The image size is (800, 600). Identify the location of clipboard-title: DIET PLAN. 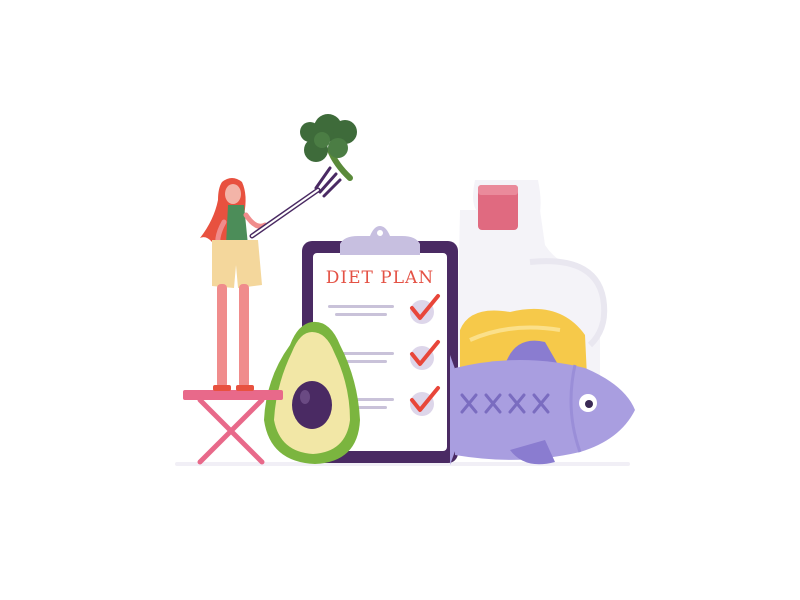
(380, 278).